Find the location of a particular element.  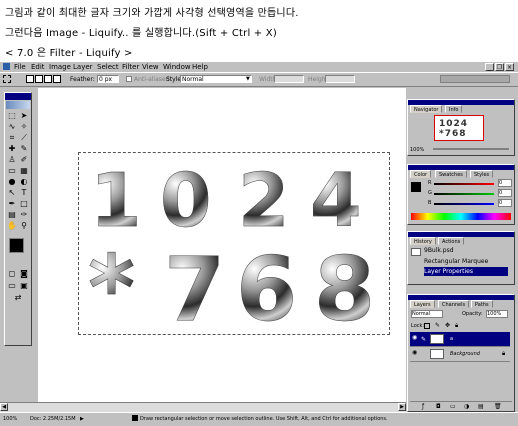

history-brush-icon: ✐ is located at coordinates (24, 160).